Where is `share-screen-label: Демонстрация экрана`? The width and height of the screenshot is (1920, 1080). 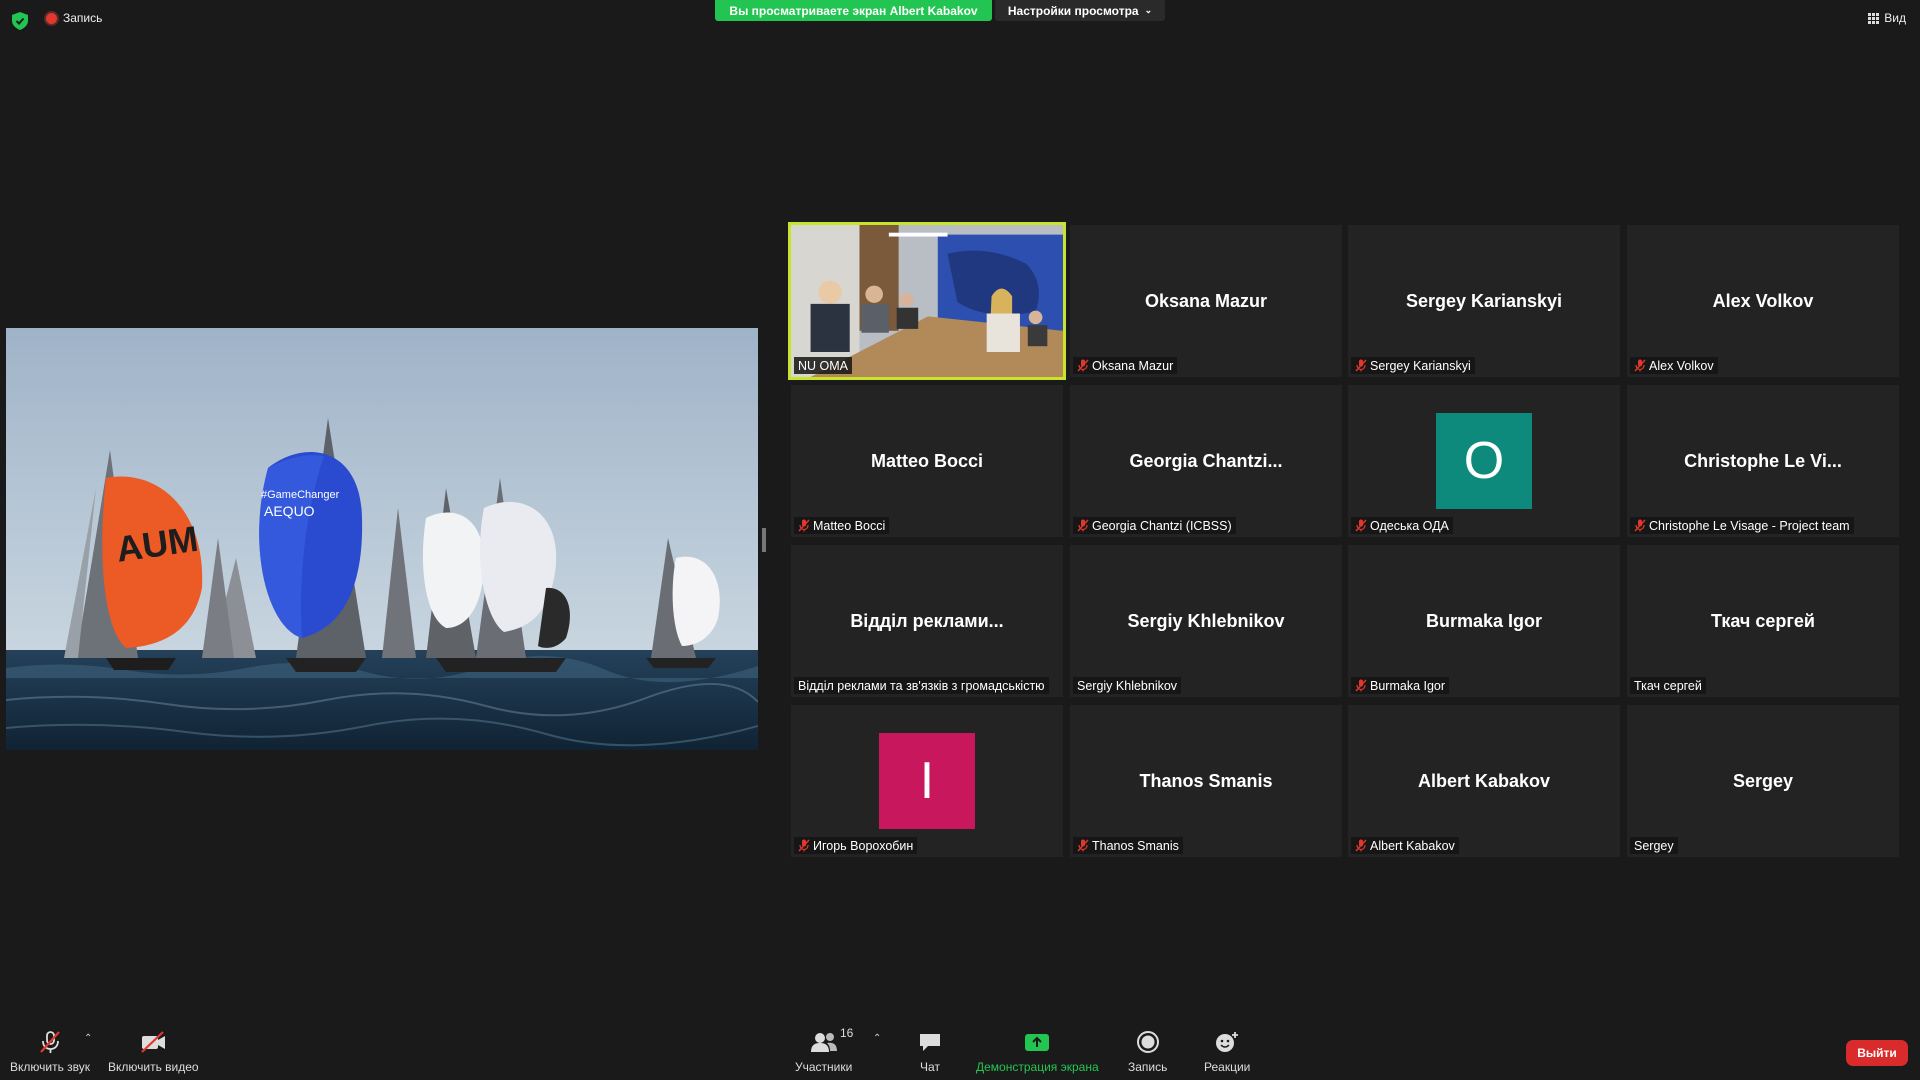 share-screen-label: Демонстрация экрана is located at coordinates (1037, 1067).